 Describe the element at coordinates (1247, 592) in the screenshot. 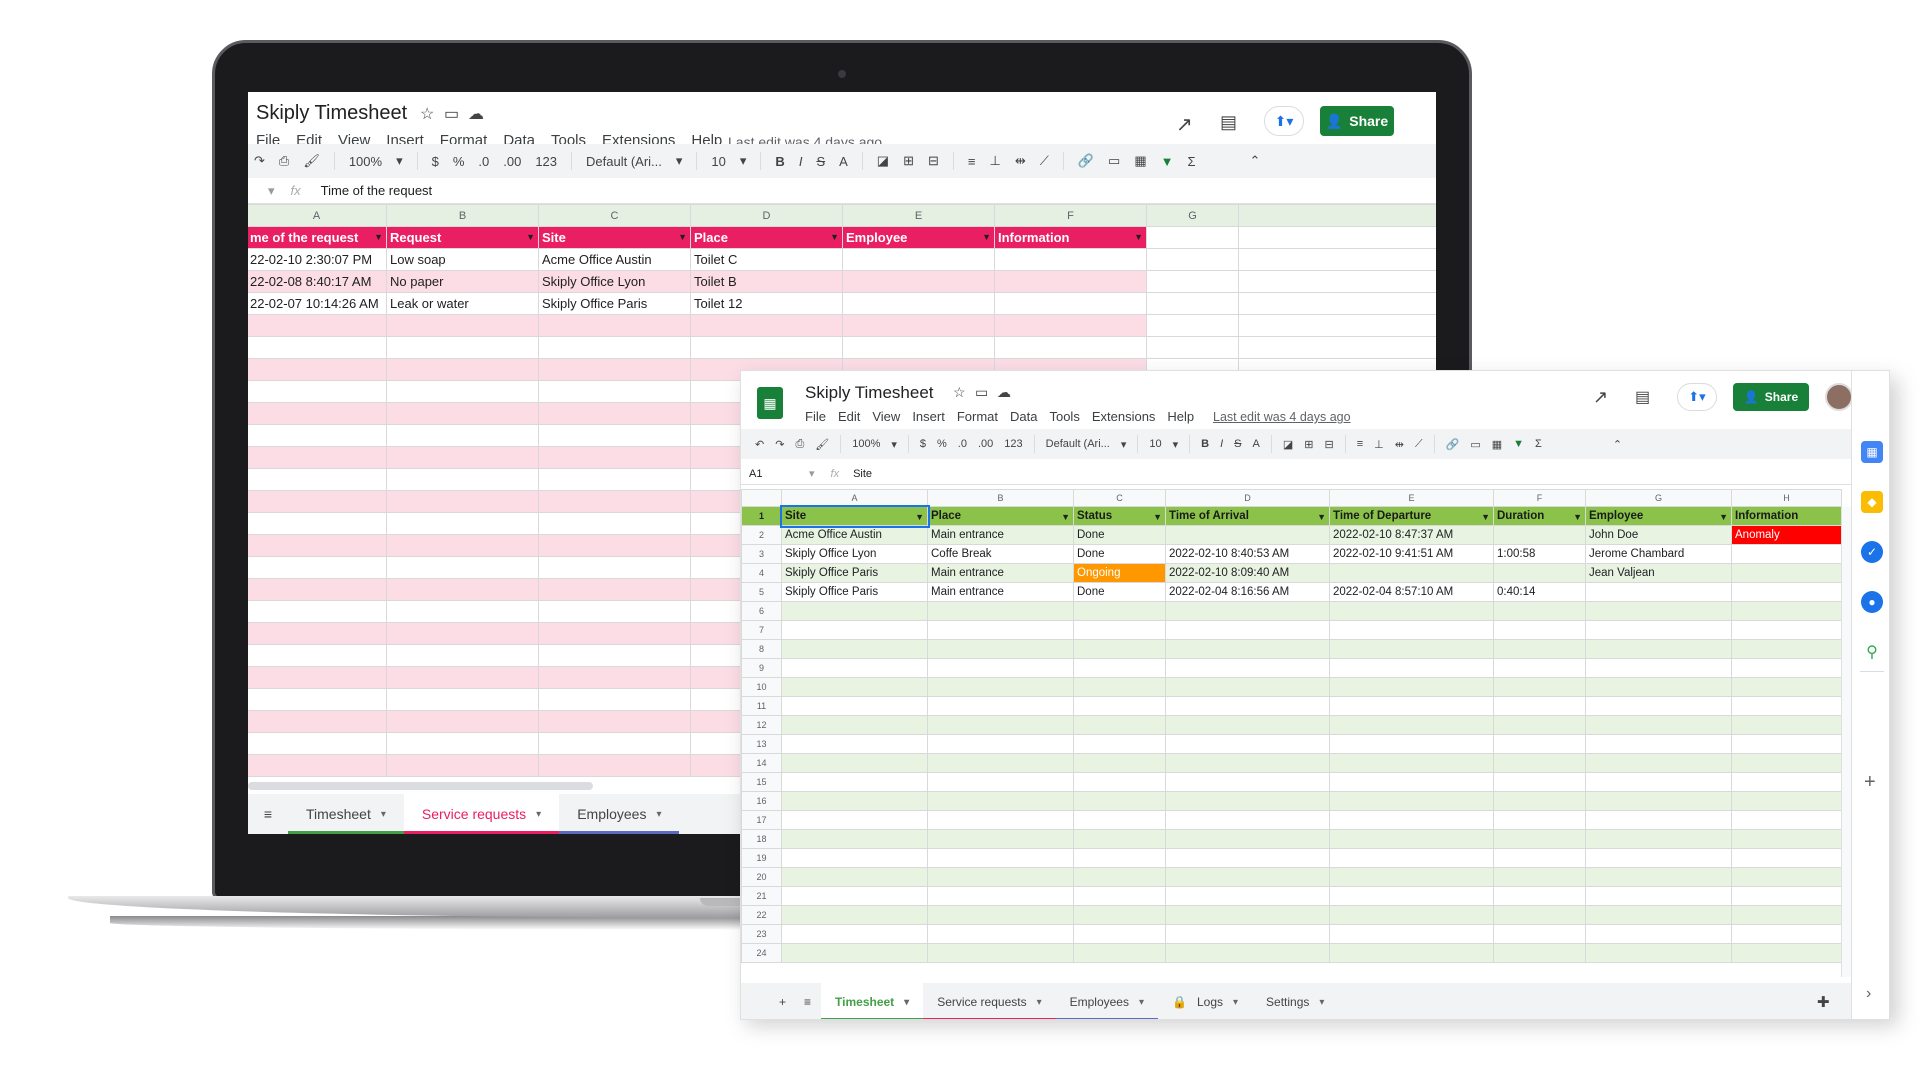

I see `grid-cell: 2022-02-04 8:16:56 AM` at that location.